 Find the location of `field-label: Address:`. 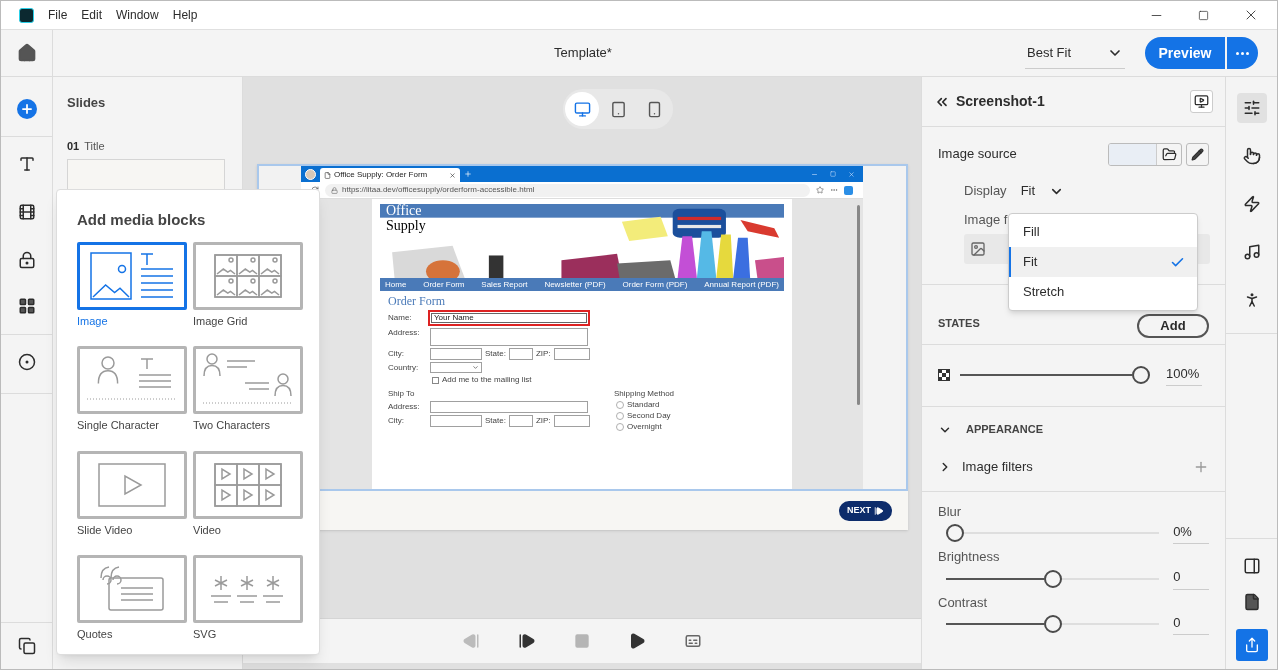

field-label: Address: is located at coordinates (404, 333).